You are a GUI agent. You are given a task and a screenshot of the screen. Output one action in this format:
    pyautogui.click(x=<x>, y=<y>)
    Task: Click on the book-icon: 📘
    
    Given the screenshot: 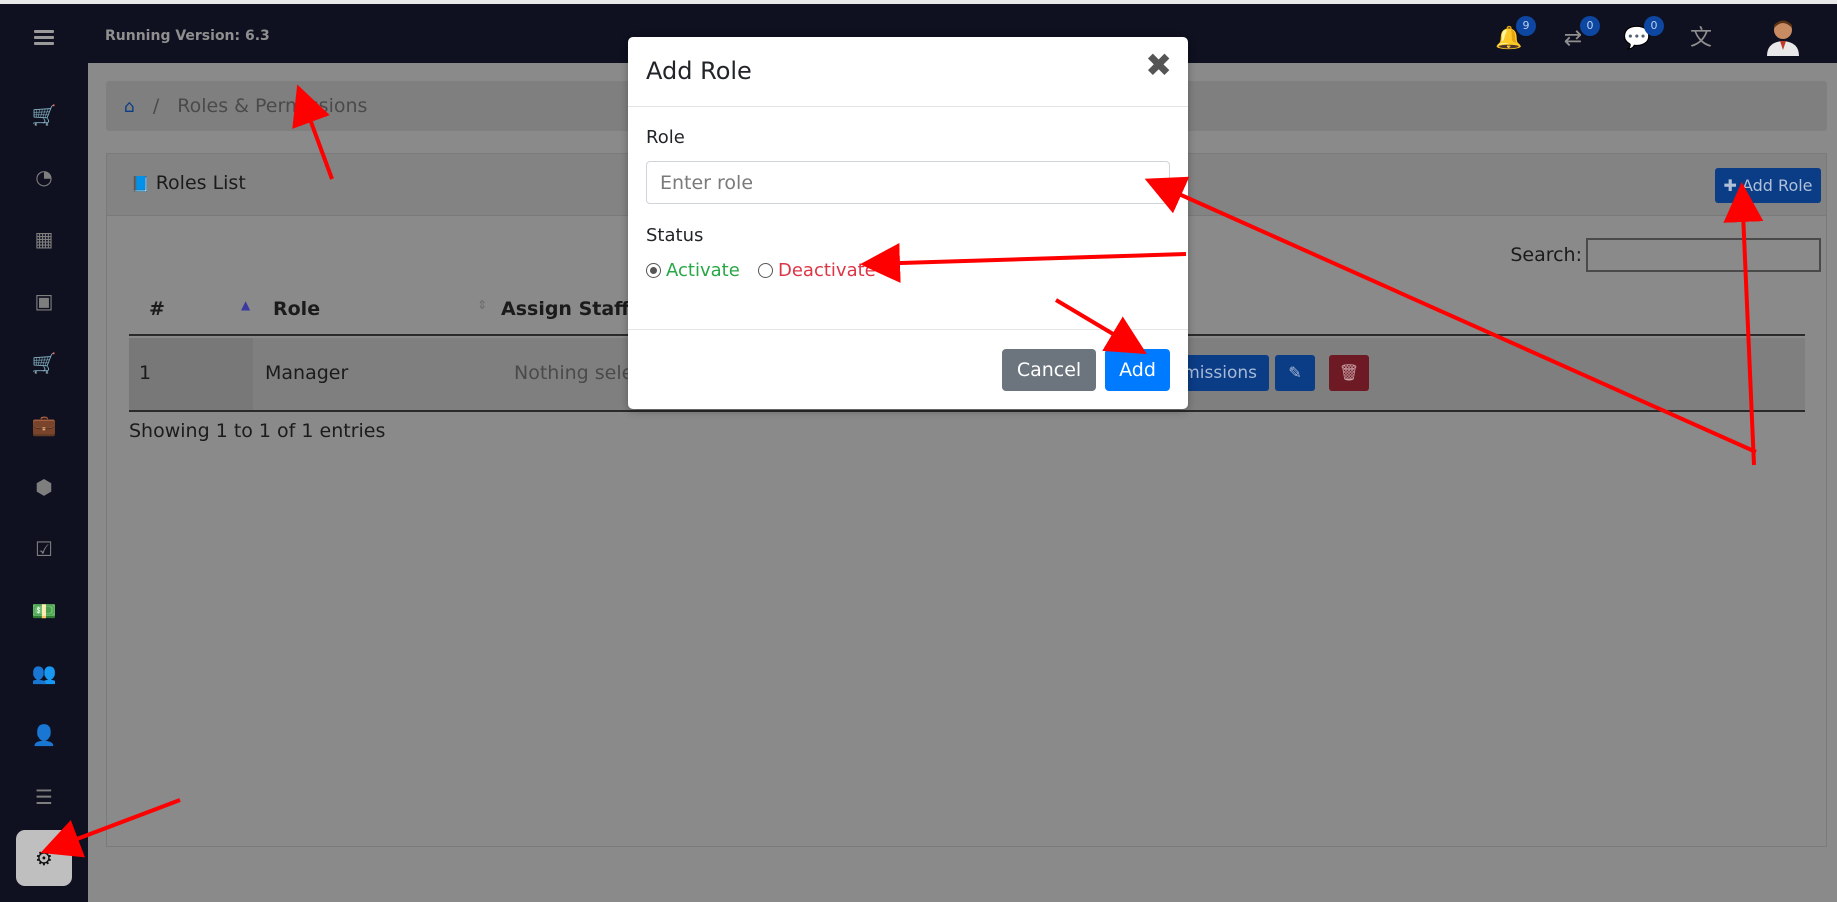 What is the action you would take?
    pyautogui.click(x=140, y=184)
    